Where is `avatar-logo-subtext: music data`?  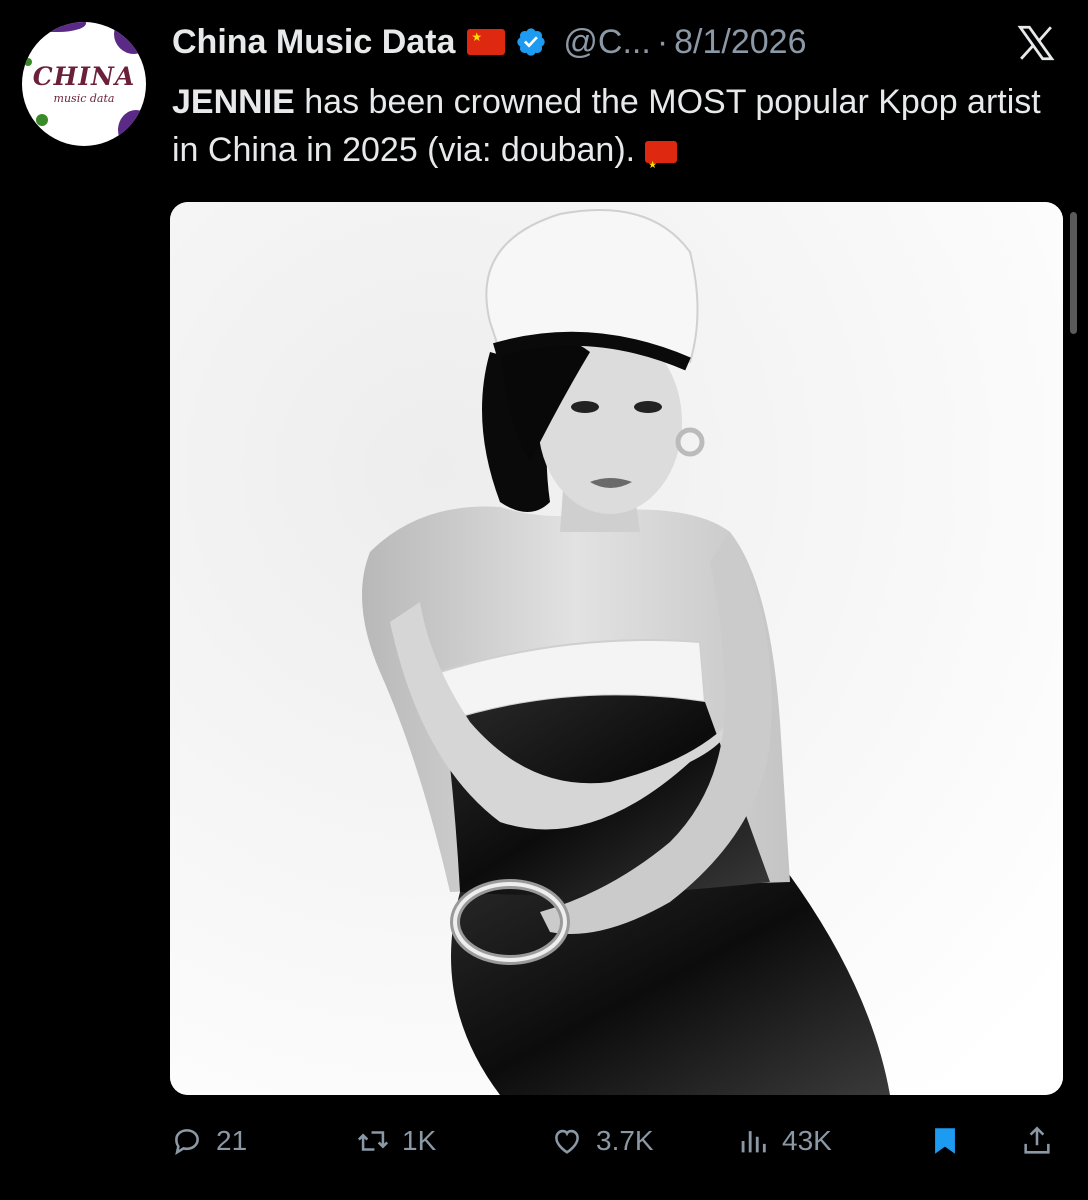 avatar-logo-subtext: music data is located at coordinates (84, 98).